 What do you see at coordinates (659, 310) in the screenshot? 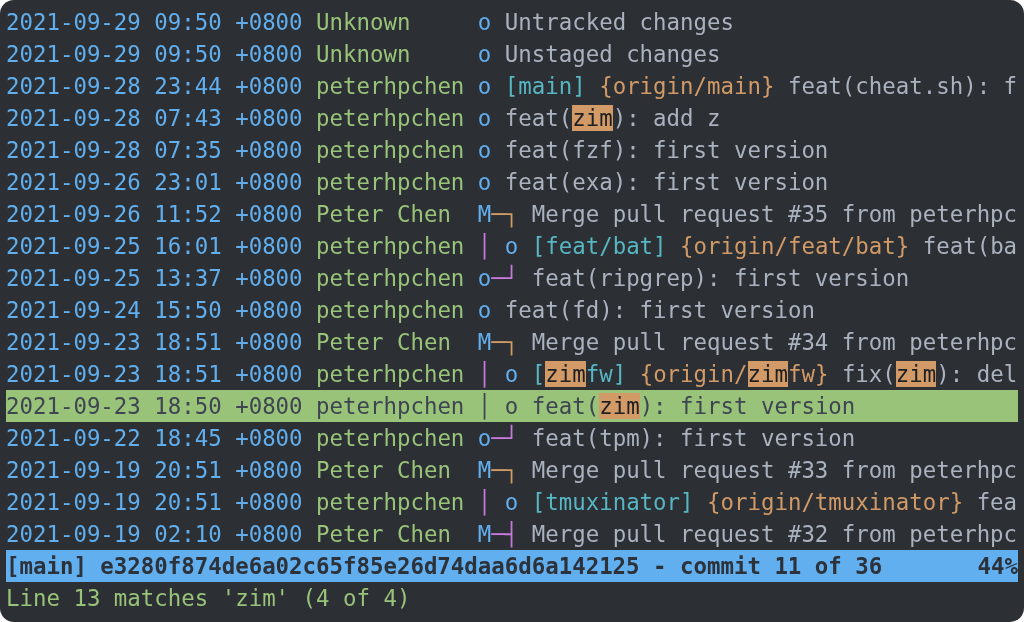
I see `commit-message: feat(fd): first version` at bounding box center [659, 310].